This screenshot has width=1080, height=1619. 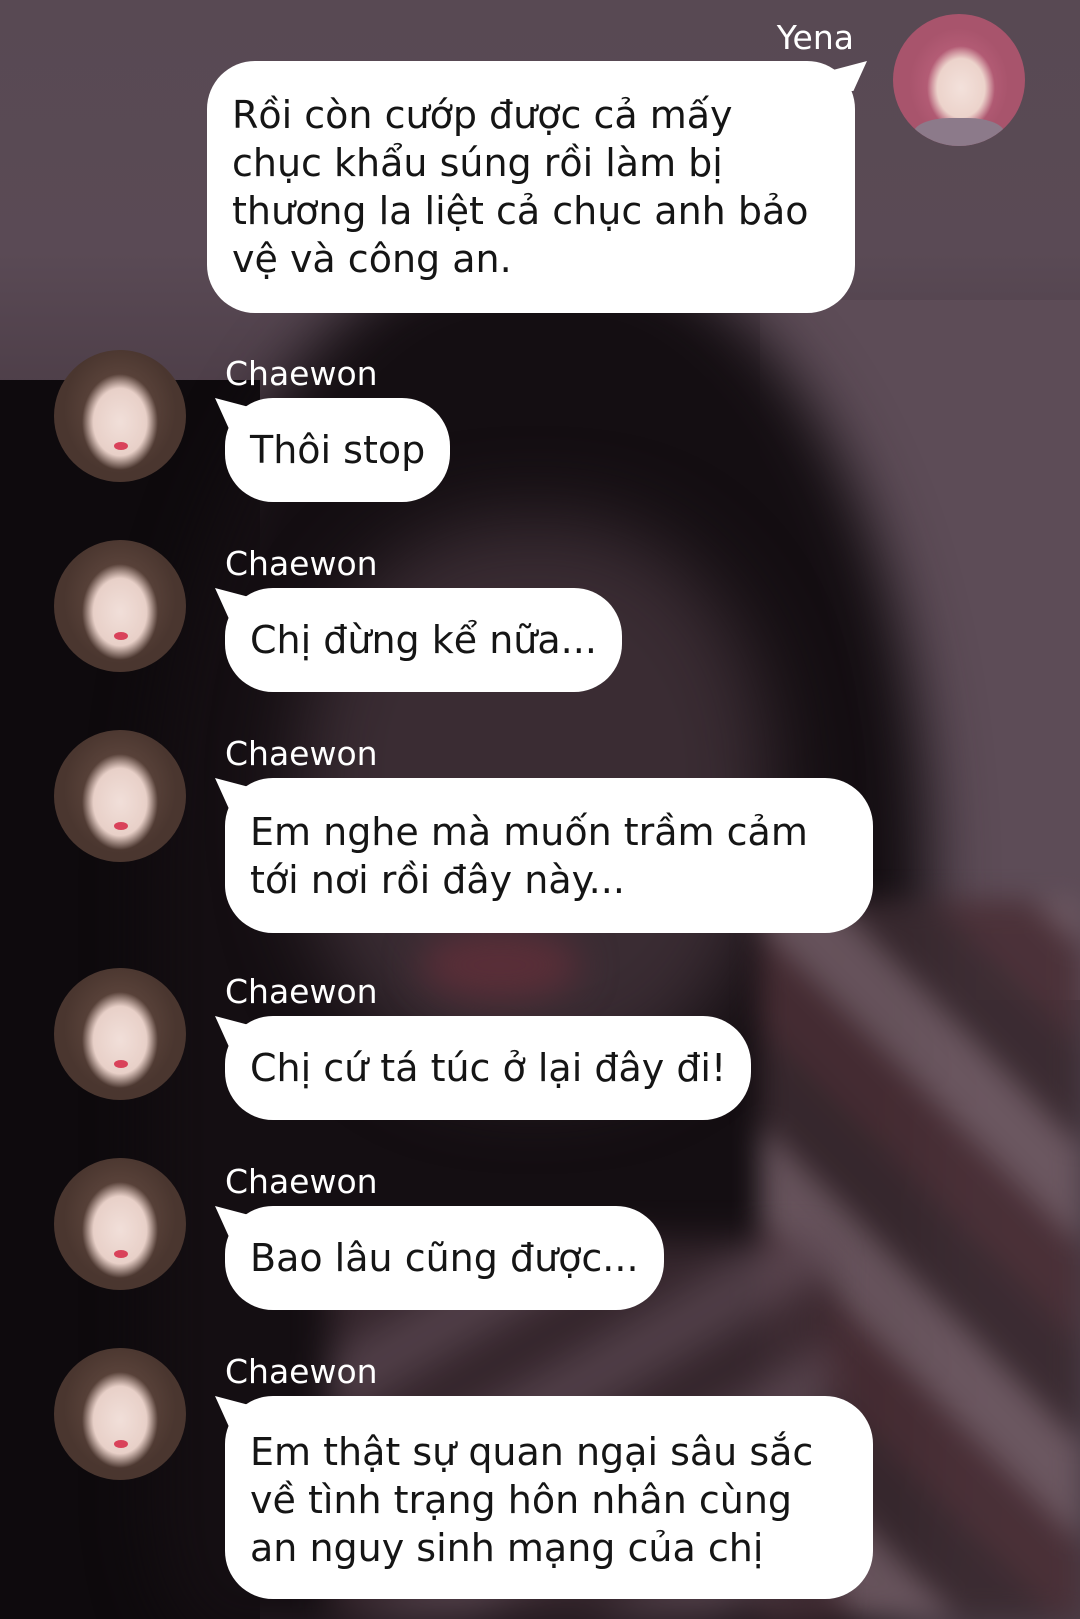 I want to click on message-bubble: Chị cứ tá túc ở lại đây đi!, so click(x=483, y=1068).